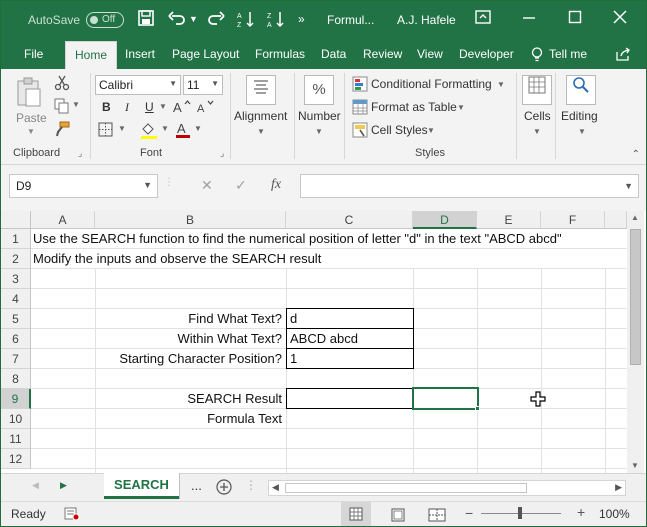 This screenshot has width=647, height=527. Describe the element at coordinates (246, 21) in the screenshot. I see `sort-ascending-icon: AZ` at that location.